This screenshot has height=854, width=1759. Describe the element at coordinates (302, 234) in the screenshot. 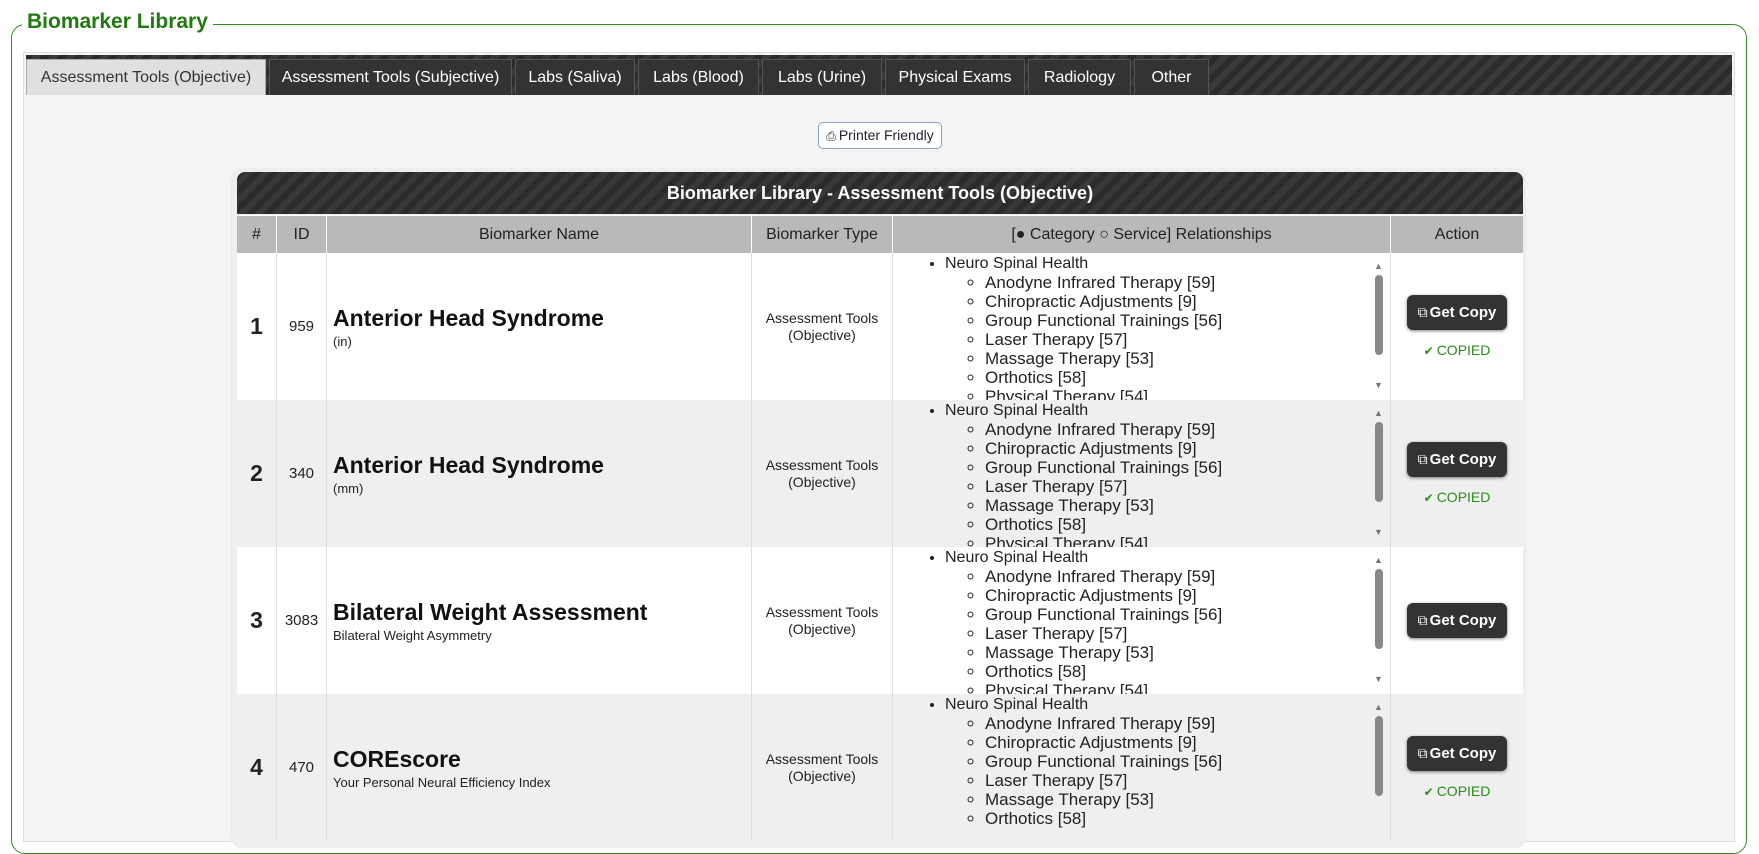

I see `header-id: ID` at that location.